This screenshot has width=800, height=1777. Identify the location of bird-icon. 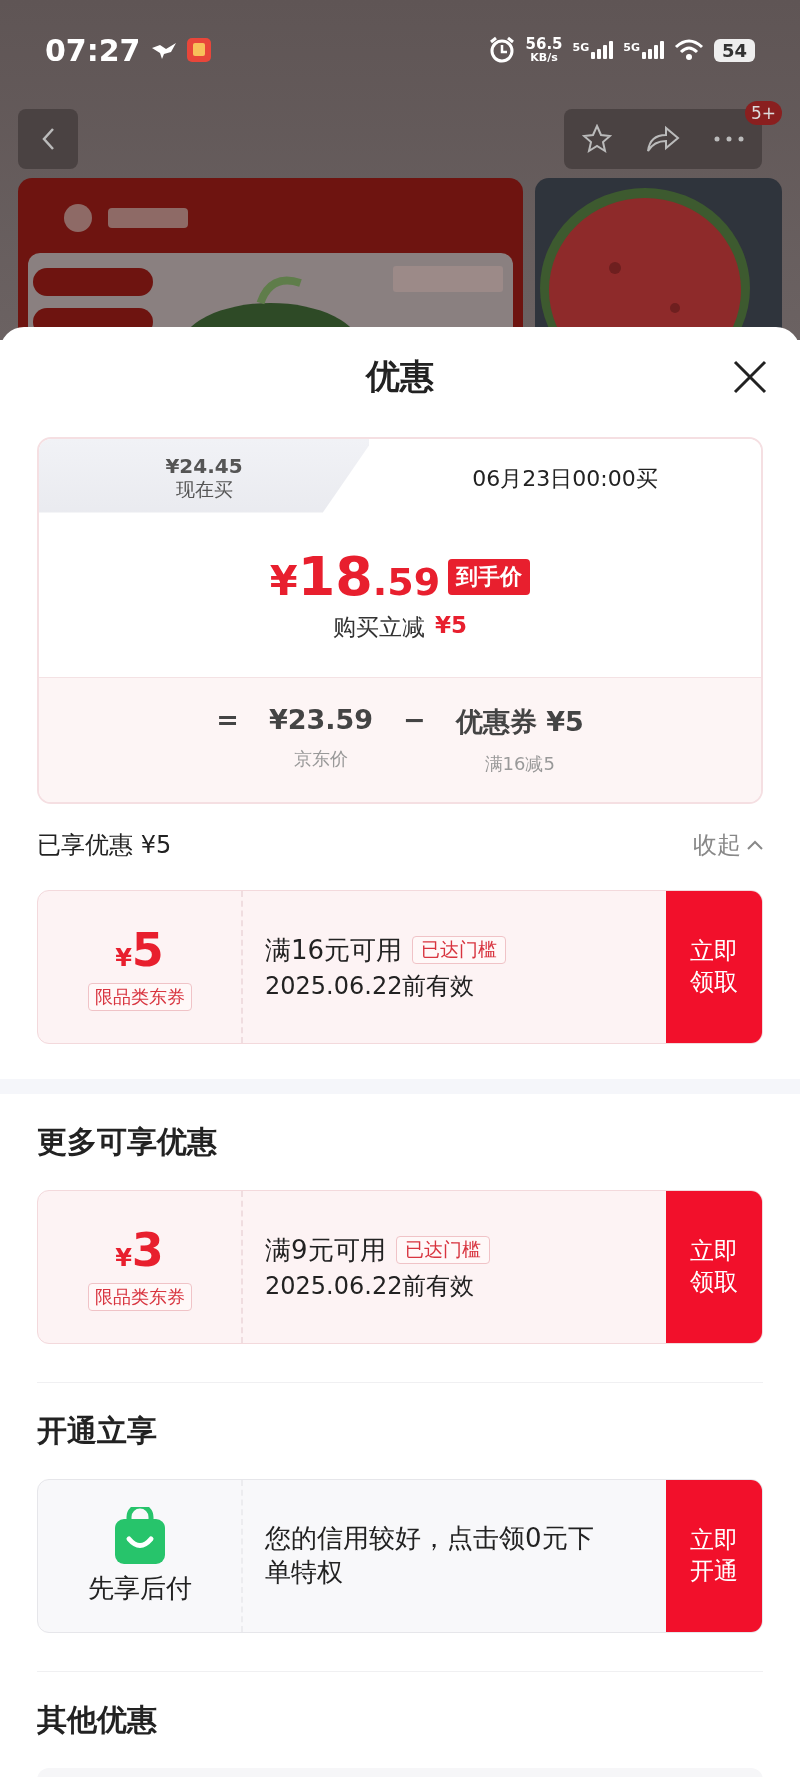
(163, 50).